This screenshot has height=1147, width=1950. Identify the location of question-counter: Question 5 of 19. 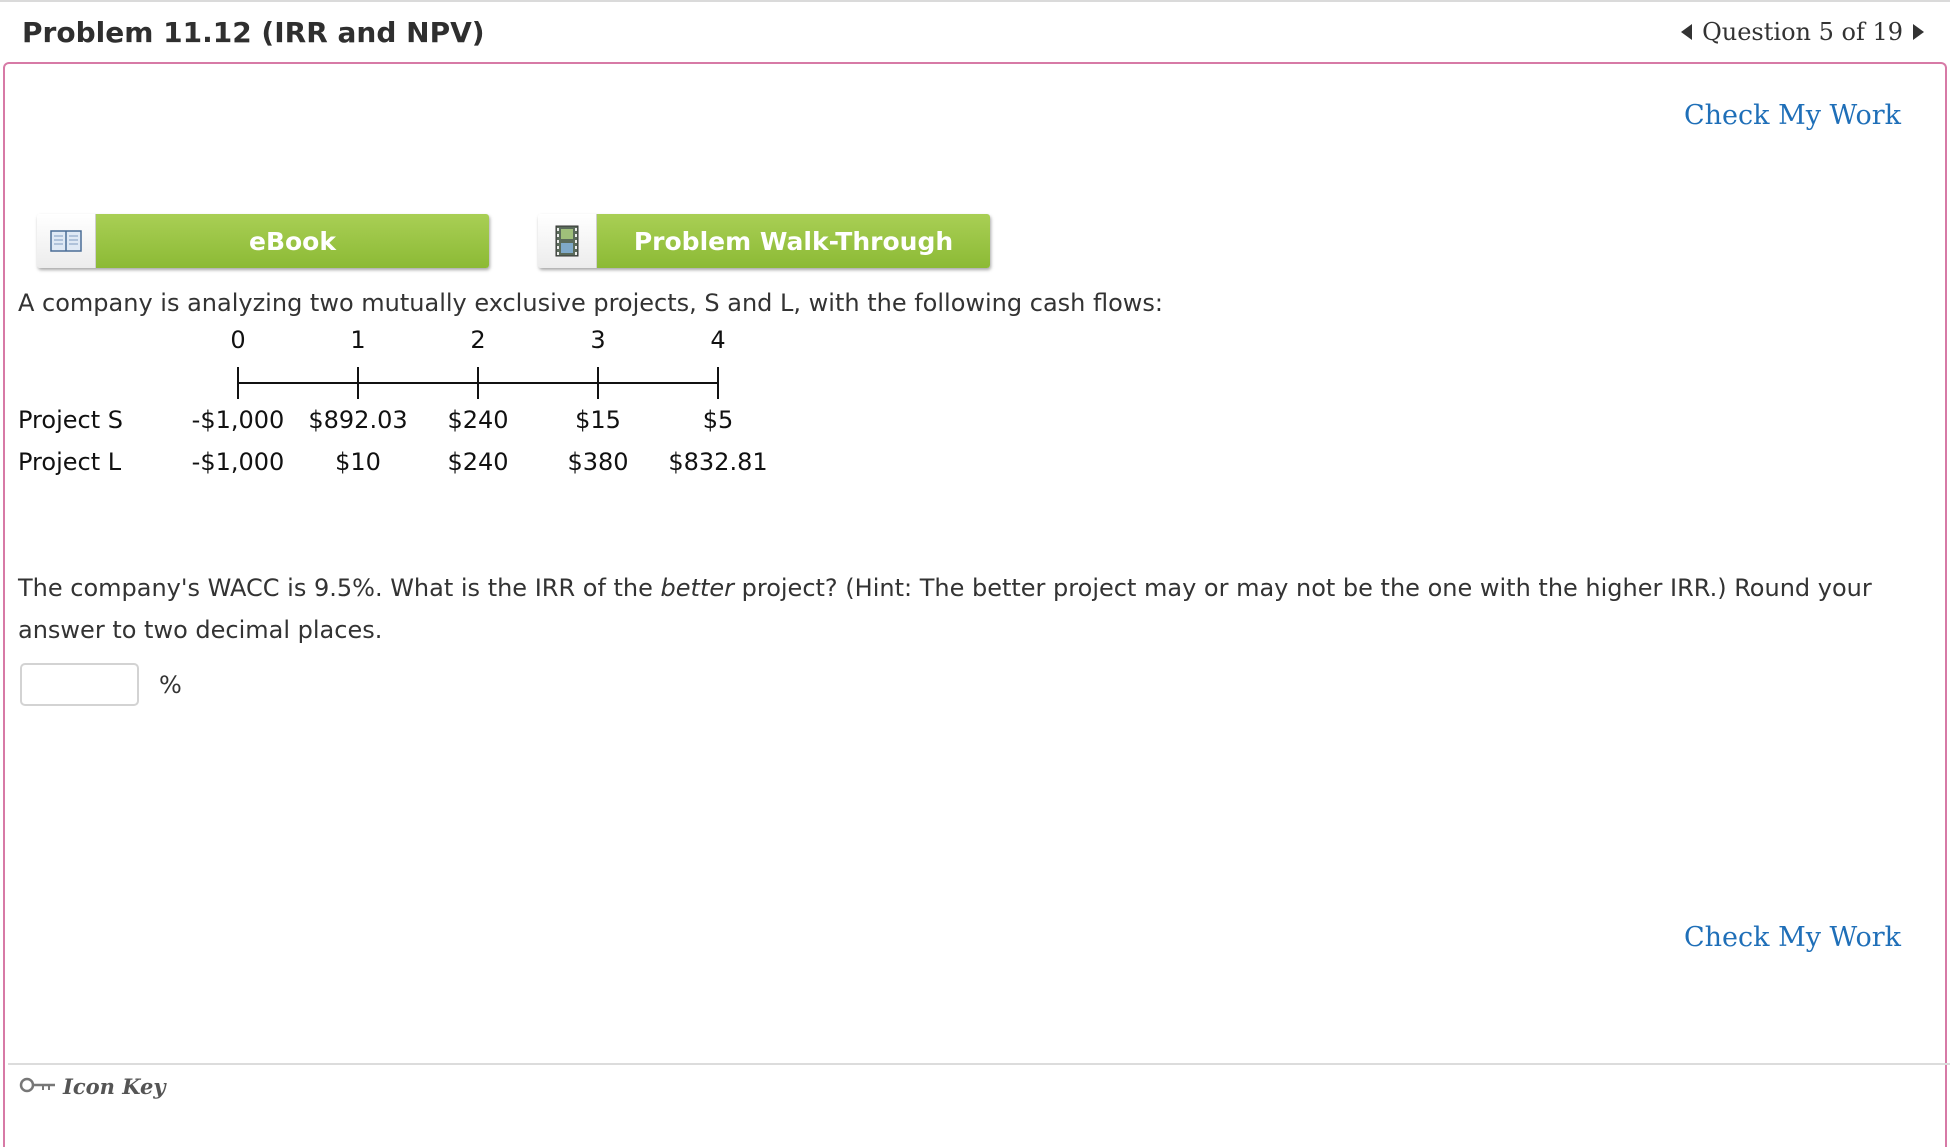
(1802, 32).